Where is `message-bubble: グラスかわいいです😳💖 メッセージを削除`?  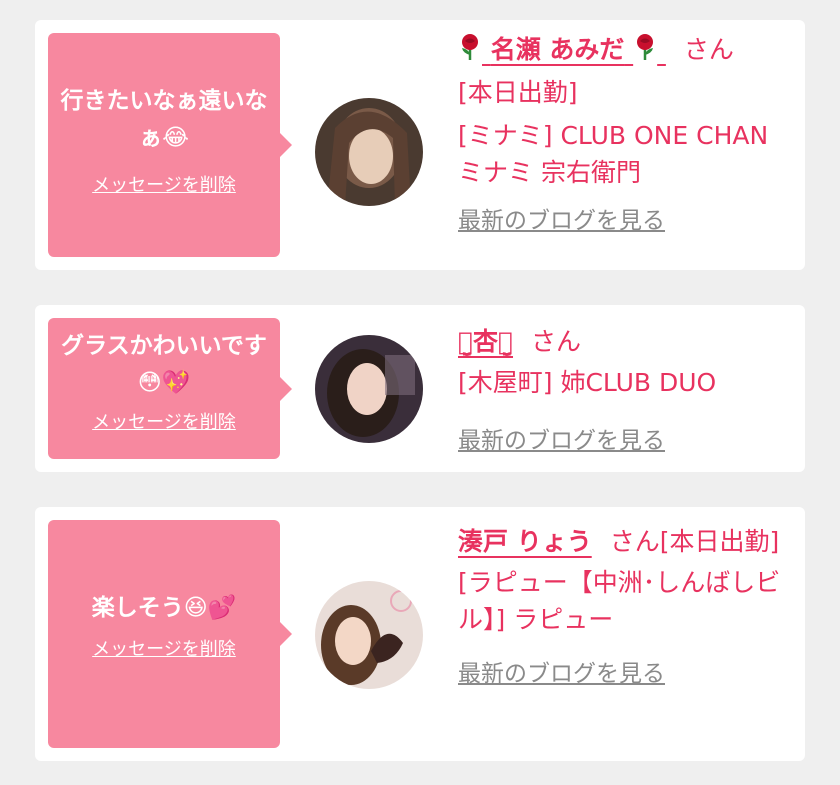 message-bubble: グラスかわいいです😳💖 メッセージを削除 is located at coordinates (170, 388).